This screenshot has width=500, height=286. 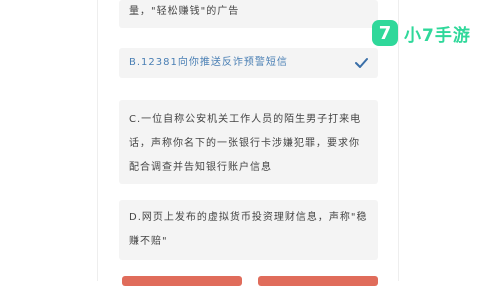 I want to click on logo-text: 小7手游, so click(x=437, y=35).